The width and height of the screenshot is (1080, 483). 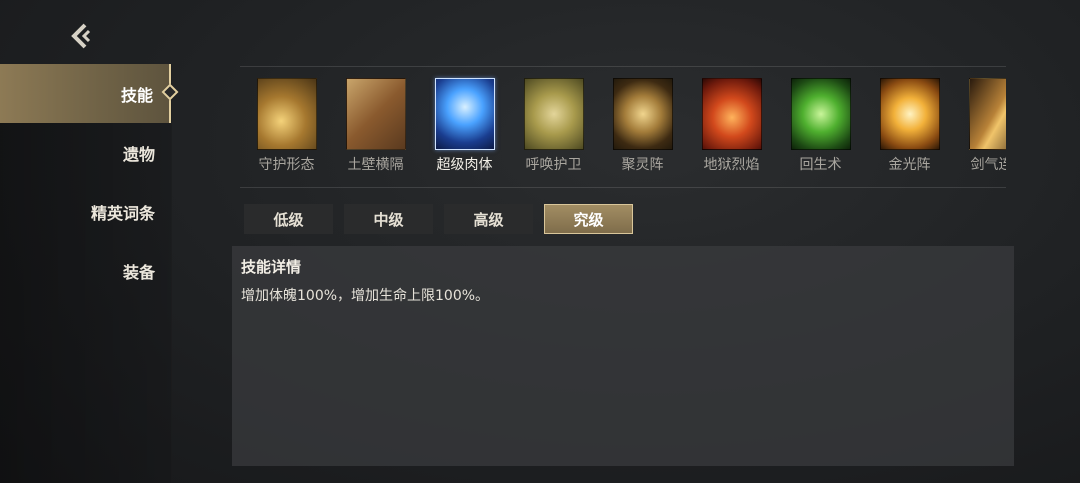 What do you see at coordinates (89, 93) in the screenshot?
I see `sidebar-item-skills: 技能` at bounding box center [89, 93].